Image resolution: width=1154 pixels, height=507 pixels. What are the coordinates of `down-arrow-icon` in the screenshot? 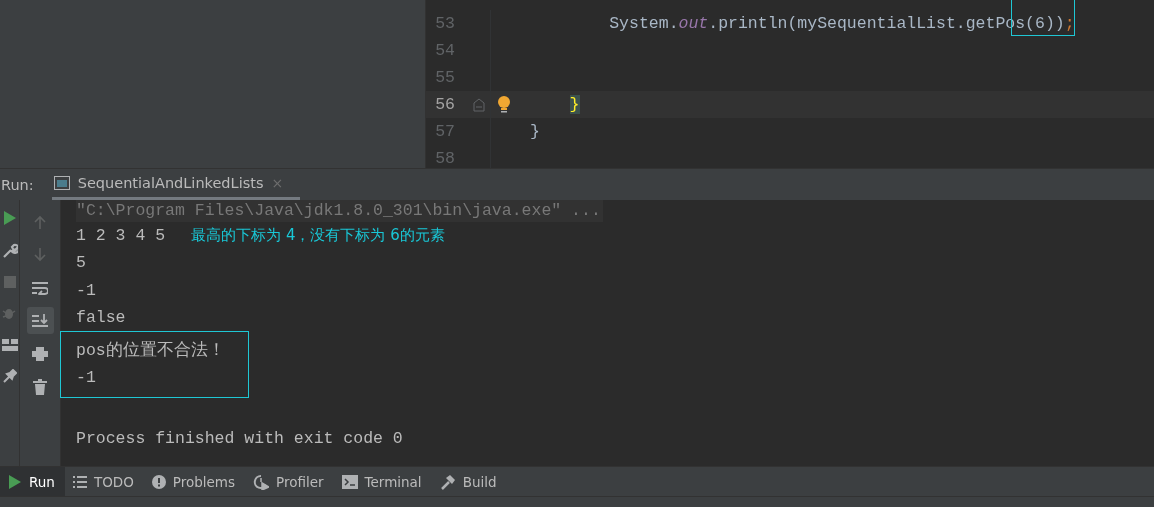 It's located at (40, 254).